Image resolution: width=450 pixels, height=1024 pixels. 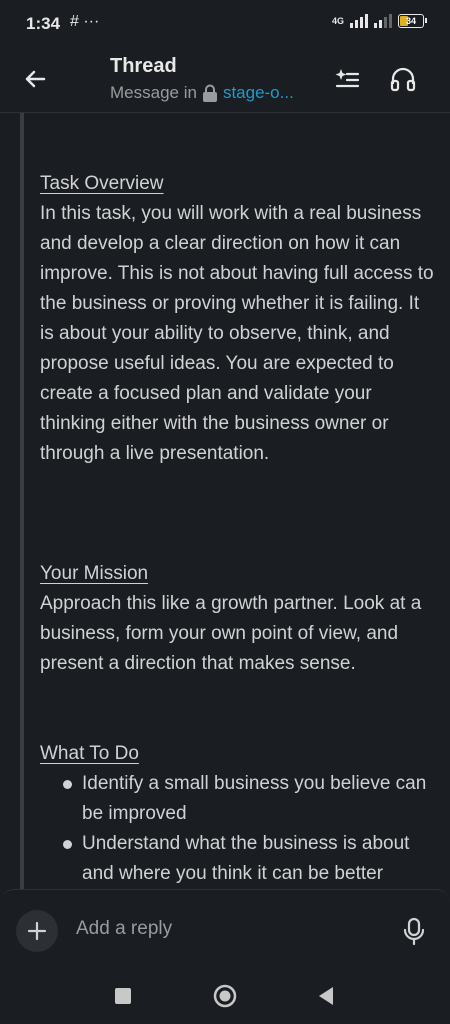 I want to click on reply-input, so click(x=226, y=929).